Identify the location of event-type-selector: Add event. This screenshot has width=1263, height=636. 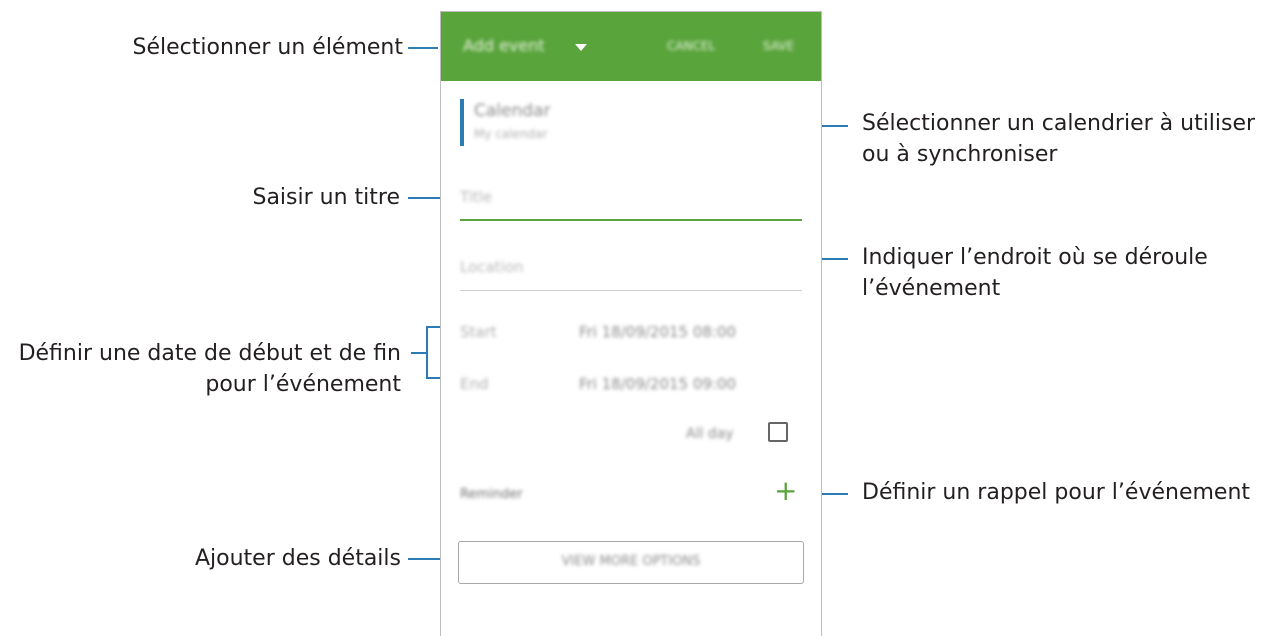
(504, 45).